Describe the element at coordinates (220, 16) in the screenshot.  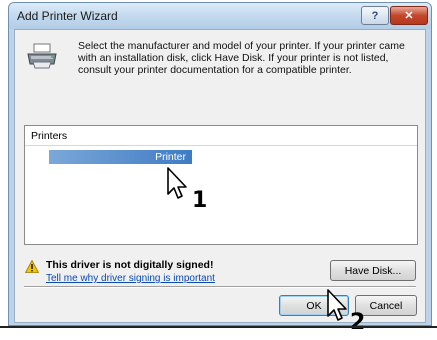
I see `title-bar: Add Printer Wizard ? ✕` at that location.